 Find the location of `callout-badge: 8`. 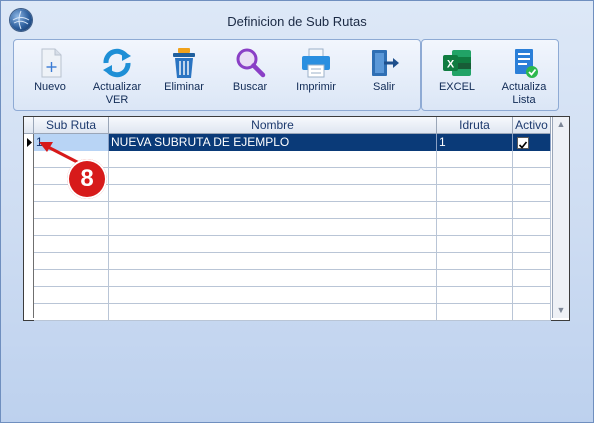

callout-badge: 8 is located at coordinates (87, 179).